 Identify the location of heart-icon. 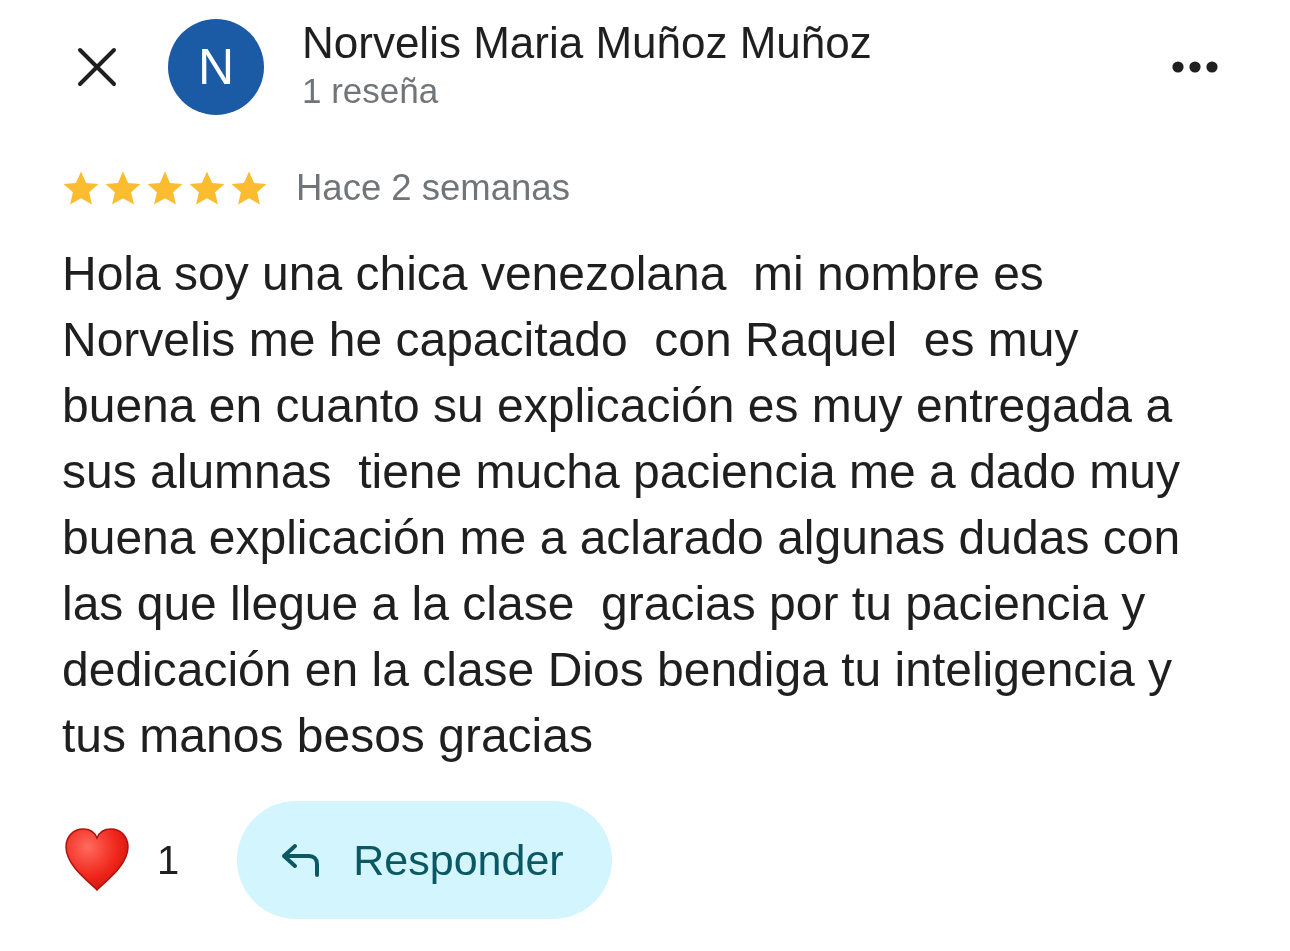
(97, 860).